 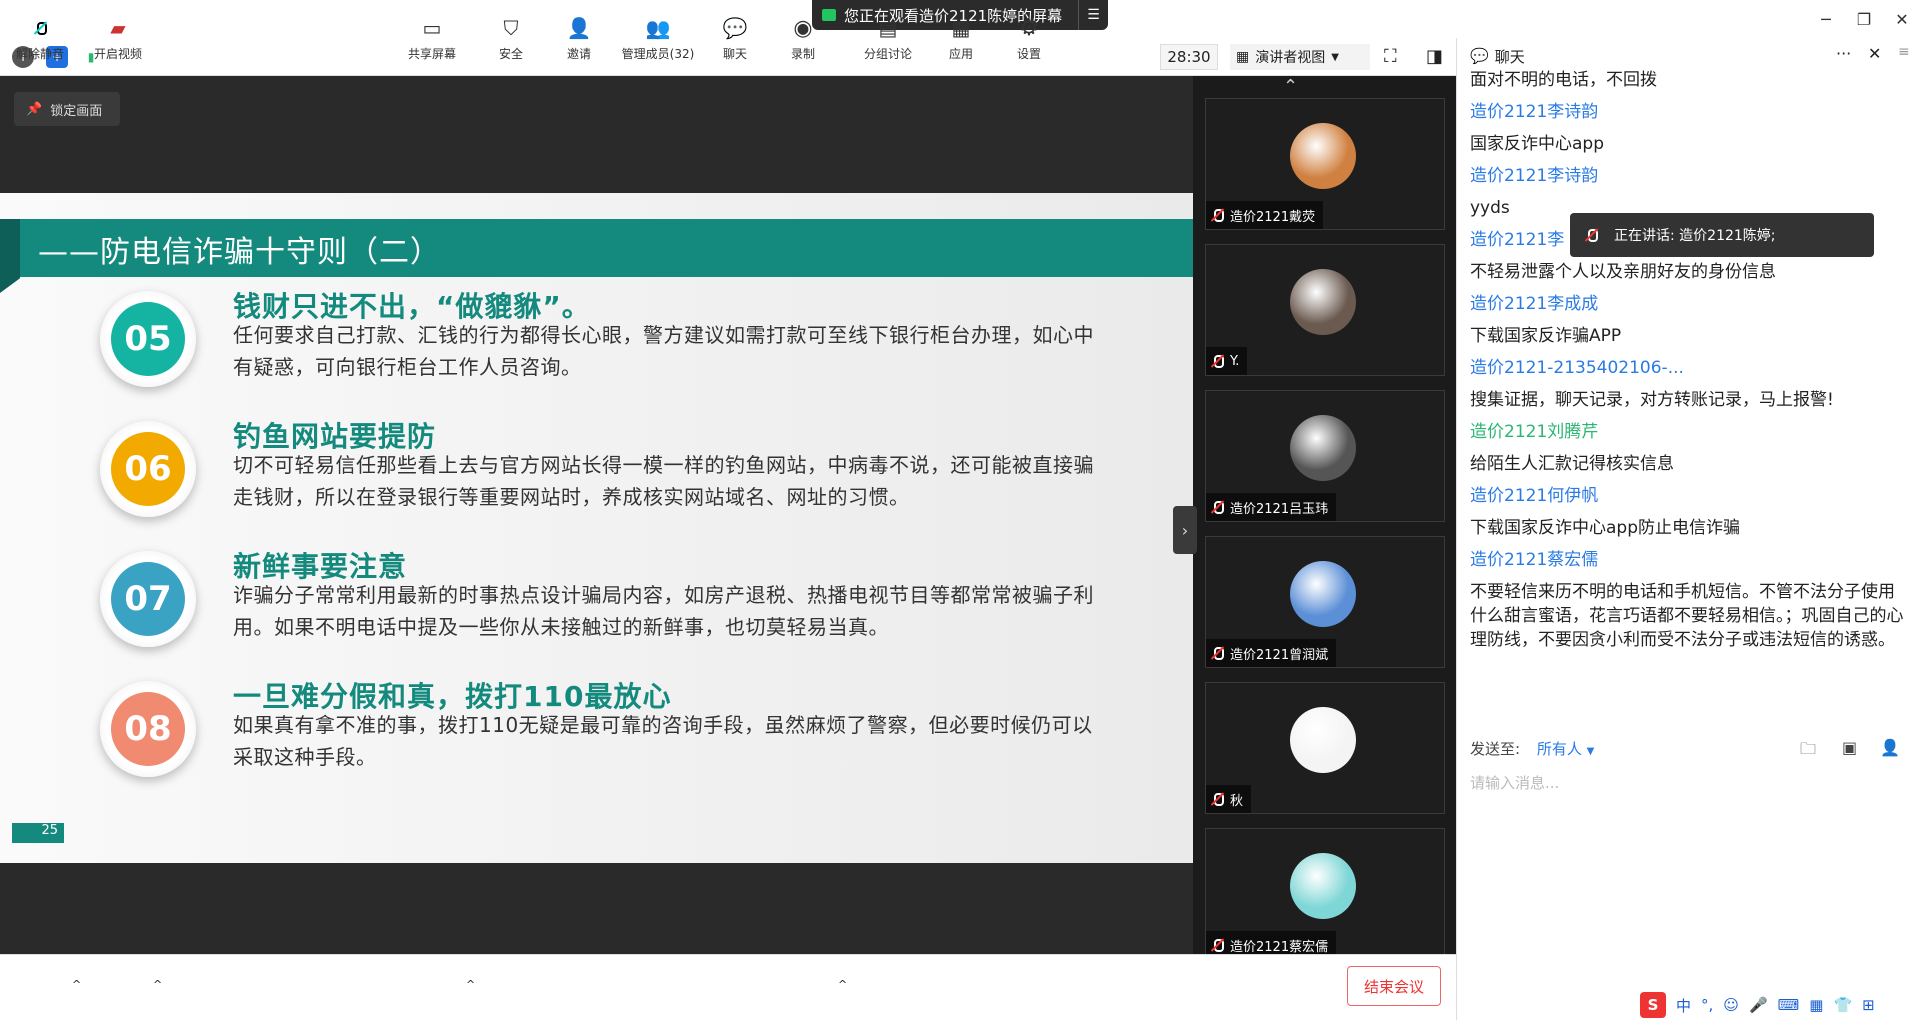 I want to click on skin-icon: 👕, so click(x=1842, y=1005).